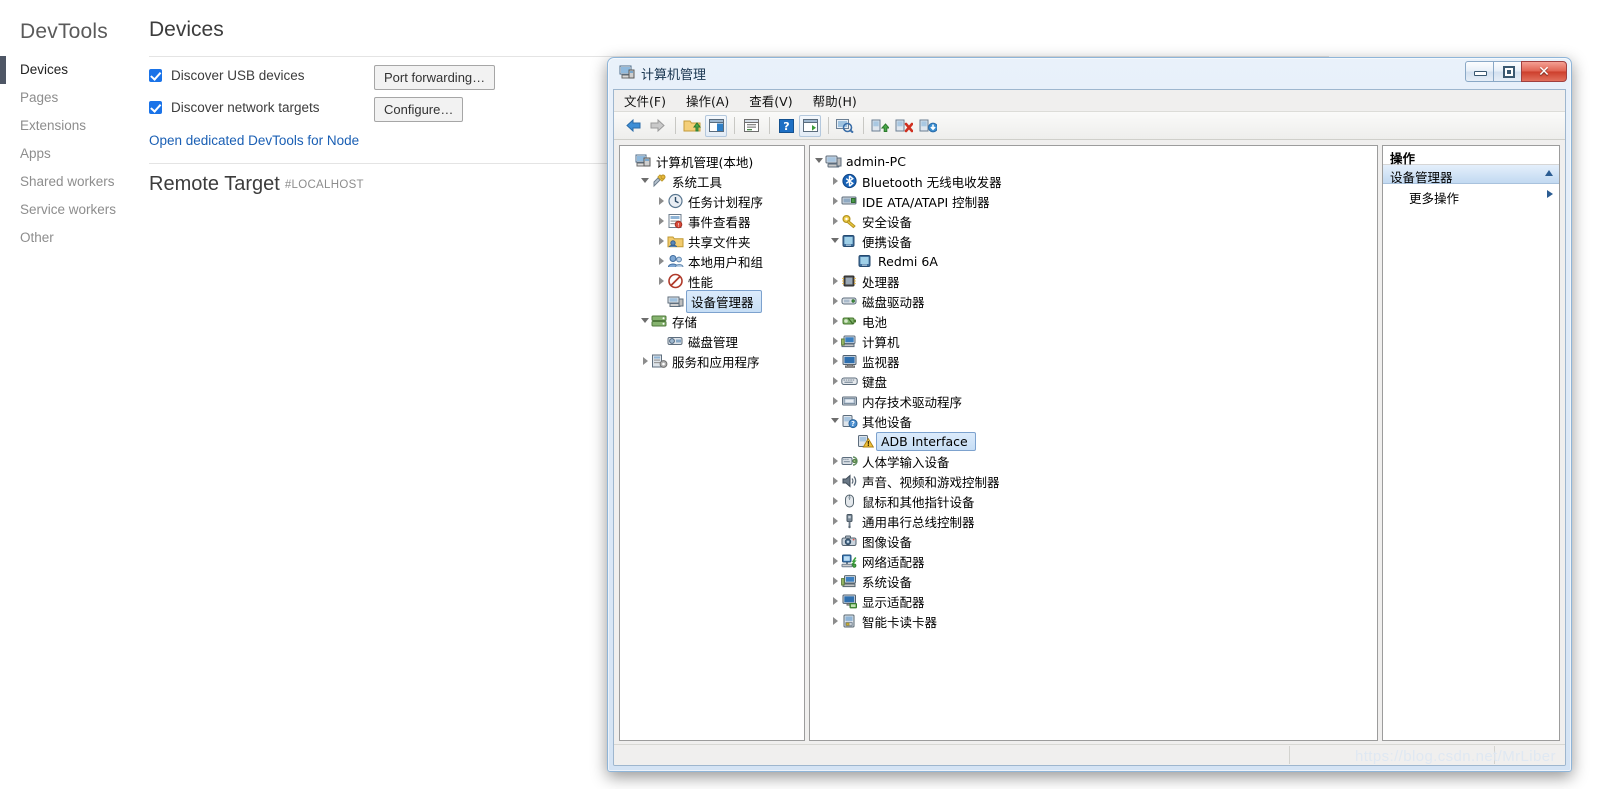 The width and height of the screenshot is (1600, 789). Describe the element at coordinates (714, 241) in the screenshot. I see `tree-row: 共享文件夹` at that location.